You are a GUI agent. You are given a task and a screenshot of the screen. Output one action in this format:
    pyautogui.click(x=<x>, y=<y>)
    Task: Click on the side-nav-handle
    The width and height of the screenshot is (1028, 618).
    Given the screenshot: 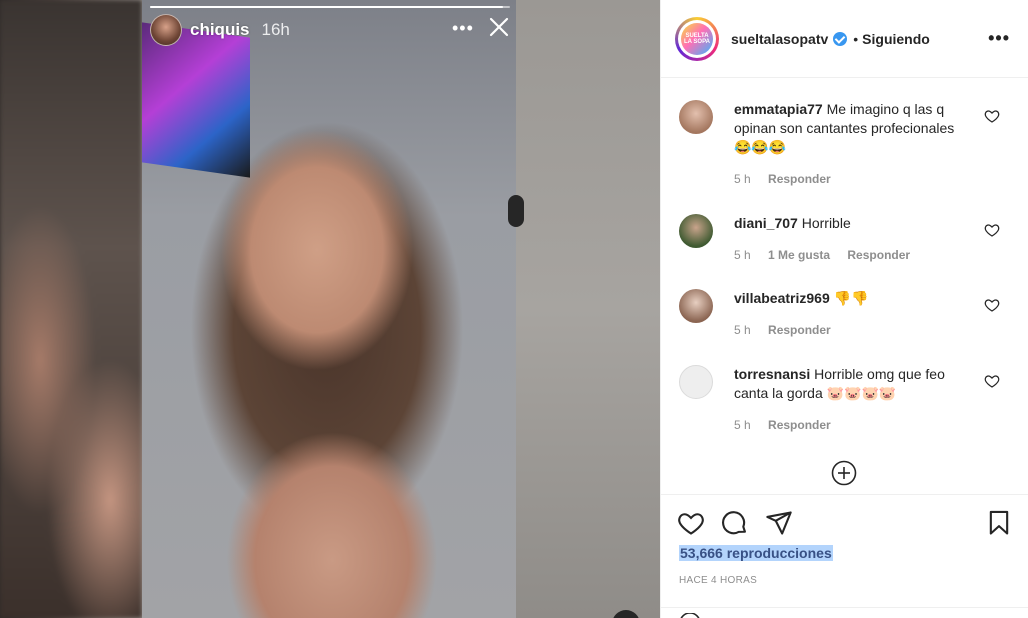 What is the action you would take?
    pyautogui.click(x=516, y=211)
    